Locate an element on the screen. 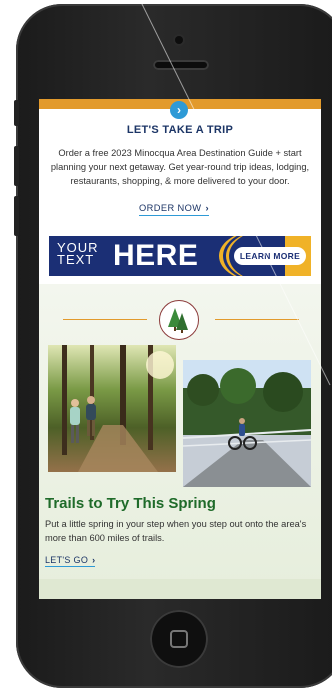 The height and width of the screenshot is (700, 332). mute-switch is located at coordinates (16, 113).